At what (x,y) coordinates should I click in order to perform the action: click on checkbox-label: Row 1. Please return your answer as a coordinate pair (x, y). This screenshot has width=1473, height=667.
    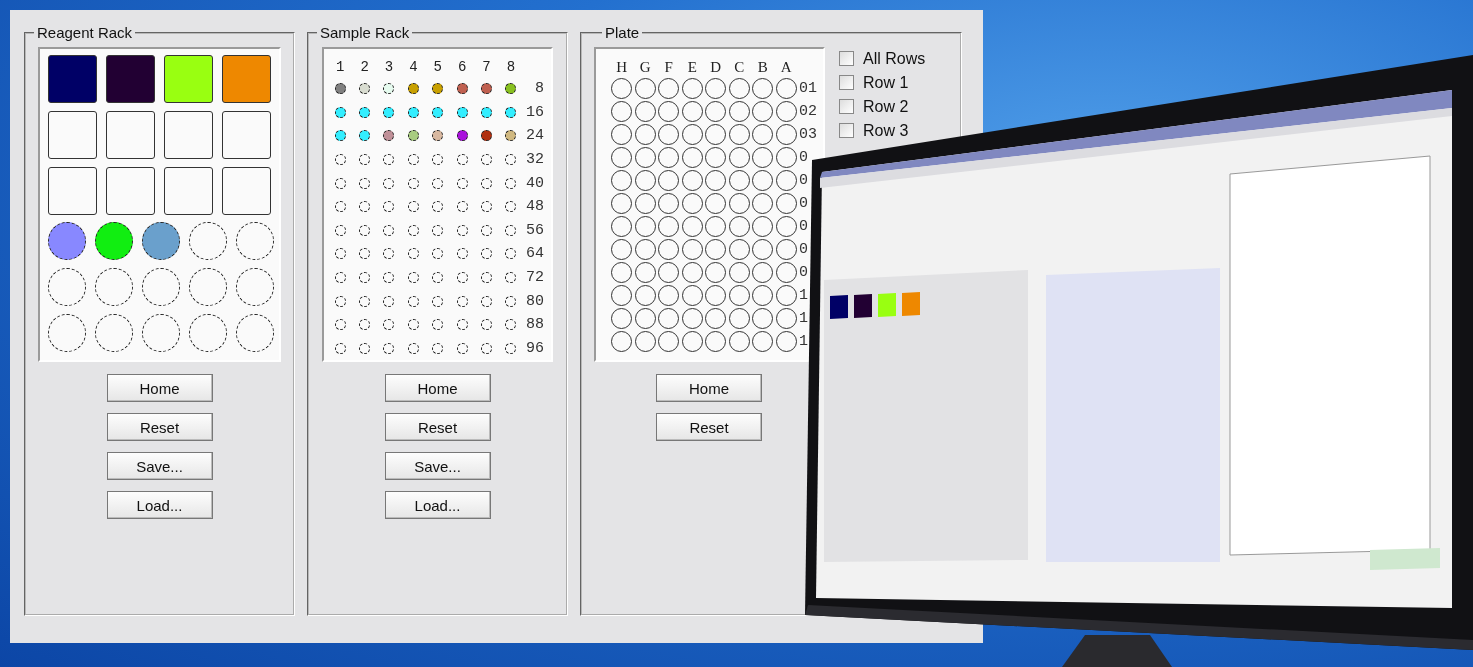
    Looking at the image, I should click on (886, 82).